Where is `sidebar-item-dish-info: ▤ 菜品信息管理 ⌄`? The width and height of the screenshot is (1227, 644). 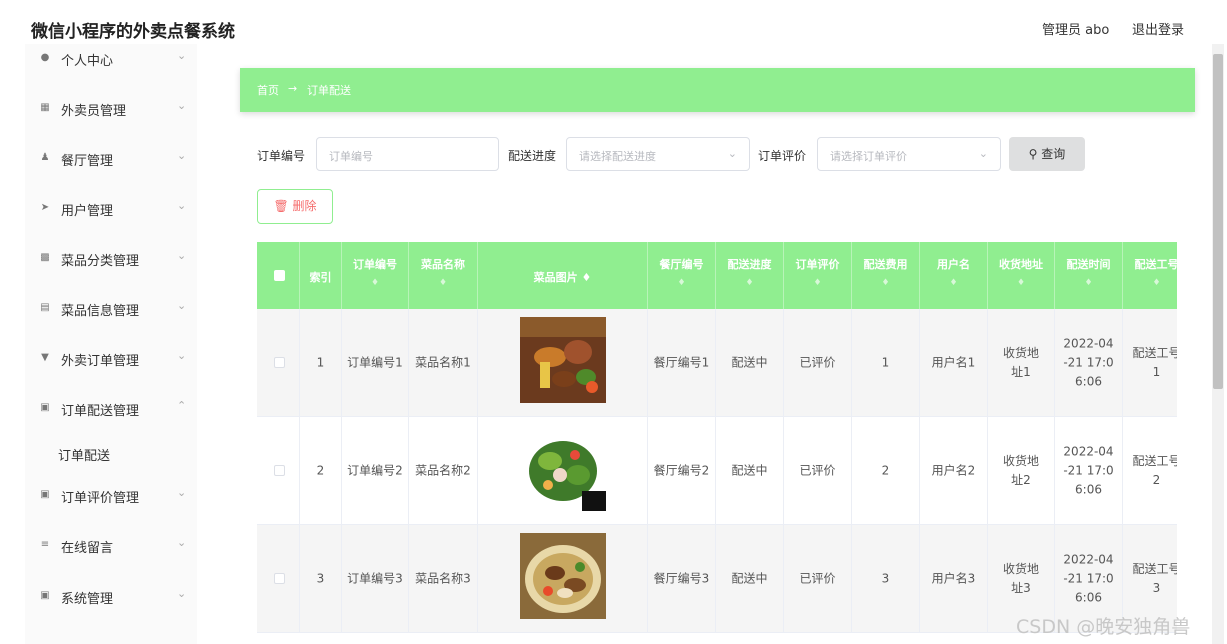
sidebar-item-dish-info: ▤ 菜品信息管理 ⌄ is located at coordinates (111, 309).